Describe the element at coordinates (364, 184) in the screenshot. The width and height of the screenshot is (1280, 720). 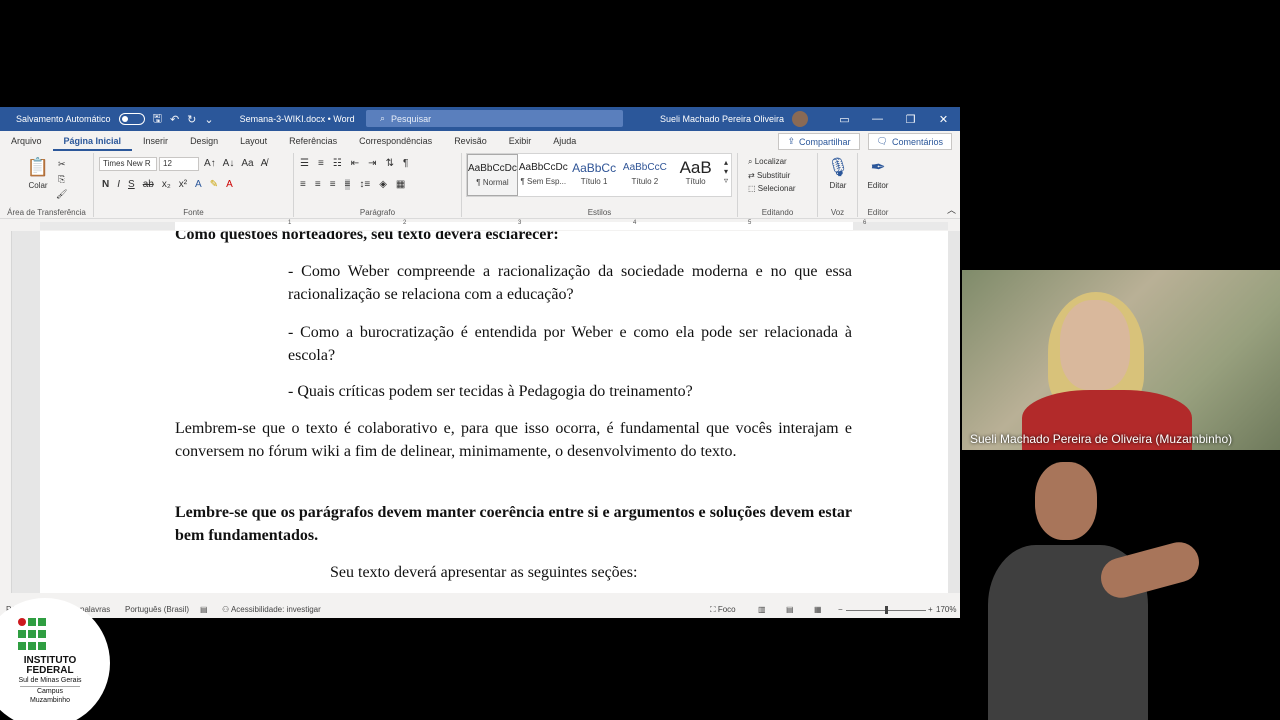
I see `line-spacing-icon: ↕≡` at that location.